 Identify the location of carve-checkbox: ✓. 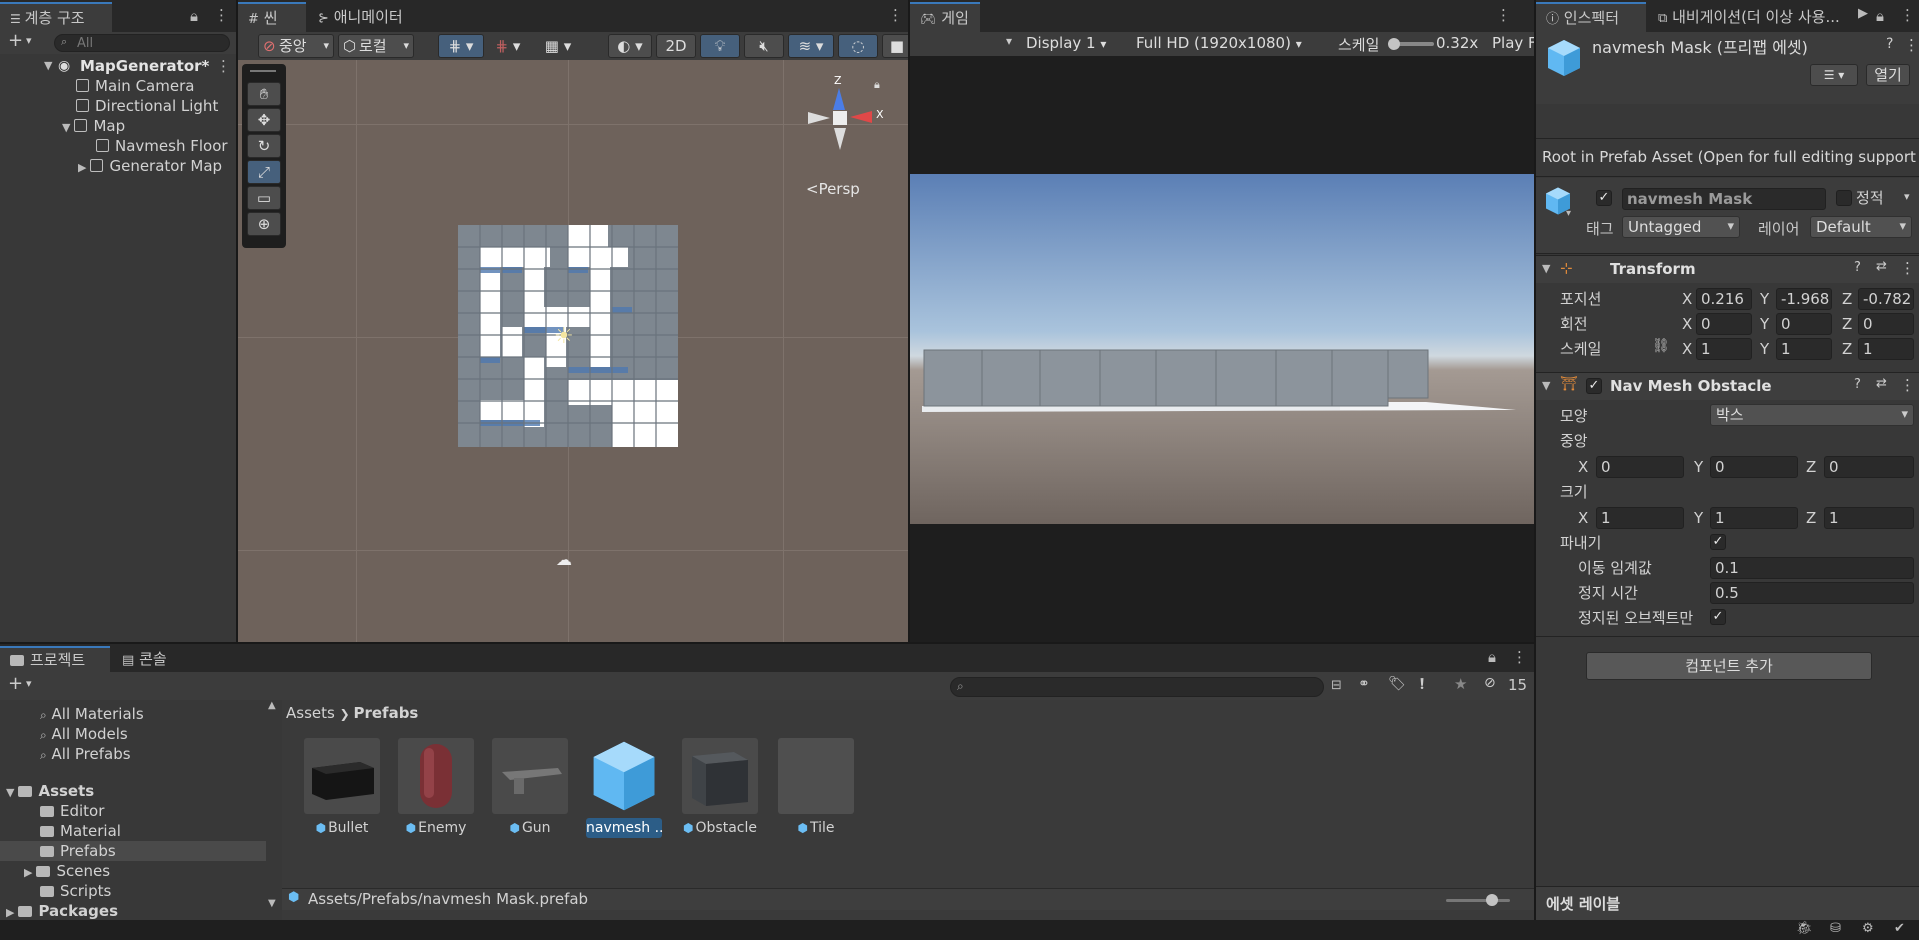
(1718, 542).